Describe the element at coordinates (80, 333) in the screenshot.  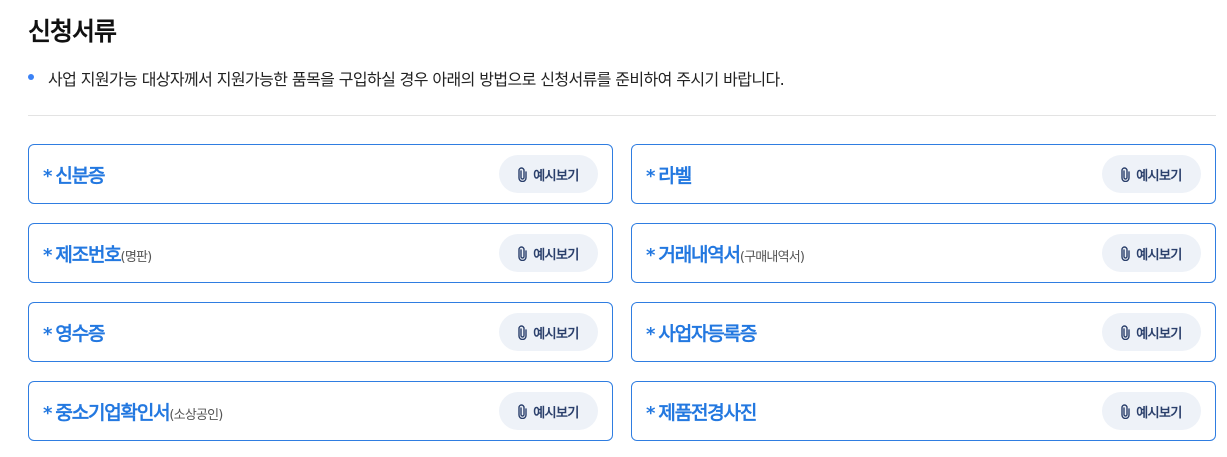
I see `document-name: 영수증` at that location.